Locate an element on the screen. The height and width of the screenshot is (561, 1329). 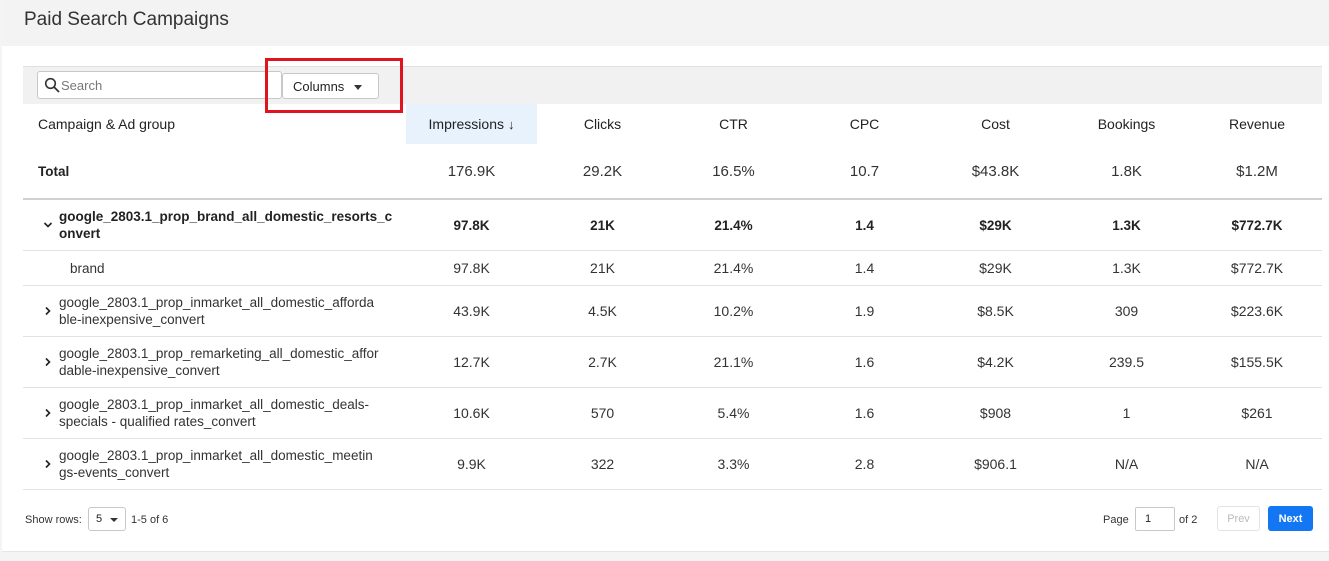
title-bar: Paid Search Campaigns is located at coordinates (665, 23).